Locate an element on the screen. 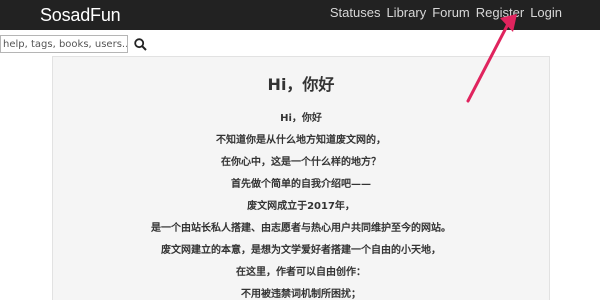 The width and height of the screenshot is (600, 300). search-bar is located at coordinates (74, 44).